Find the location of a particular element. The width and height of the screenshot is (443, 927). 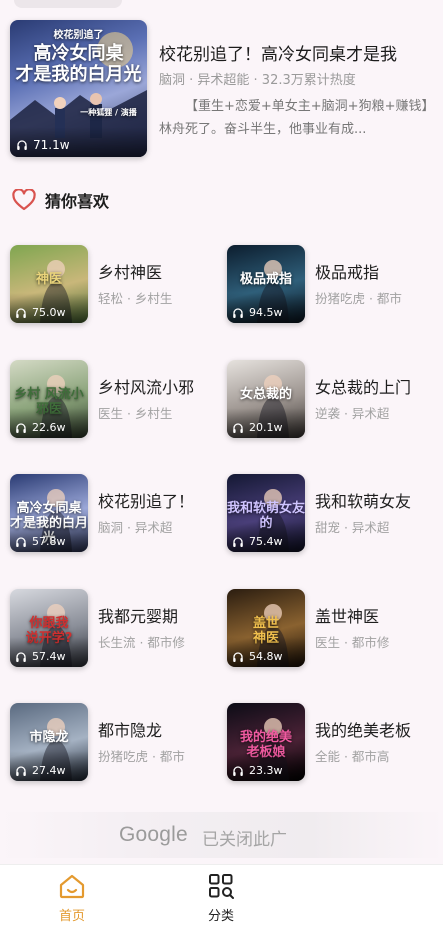

book-cover: 神医 75.0w is located at coordinates (49, 284).